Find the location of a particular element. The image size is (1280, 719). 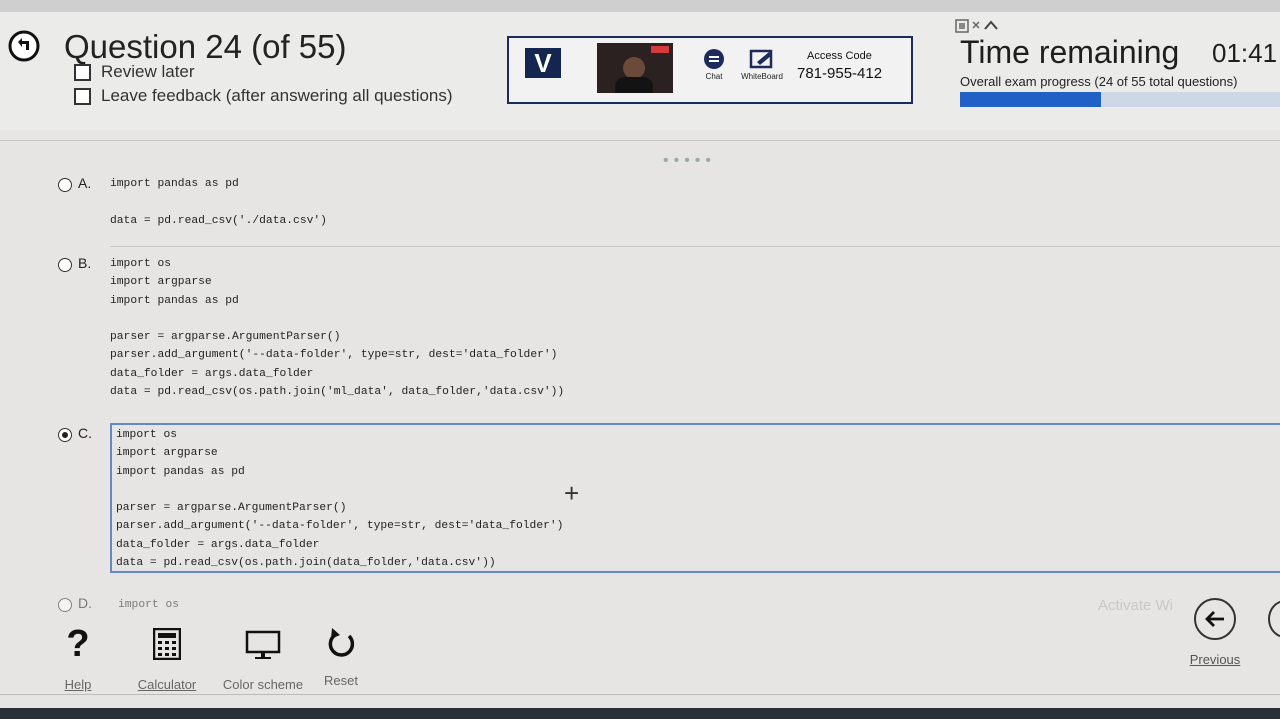

whiteboard-label: WhiteBoard is located at coordinates (762, 76).